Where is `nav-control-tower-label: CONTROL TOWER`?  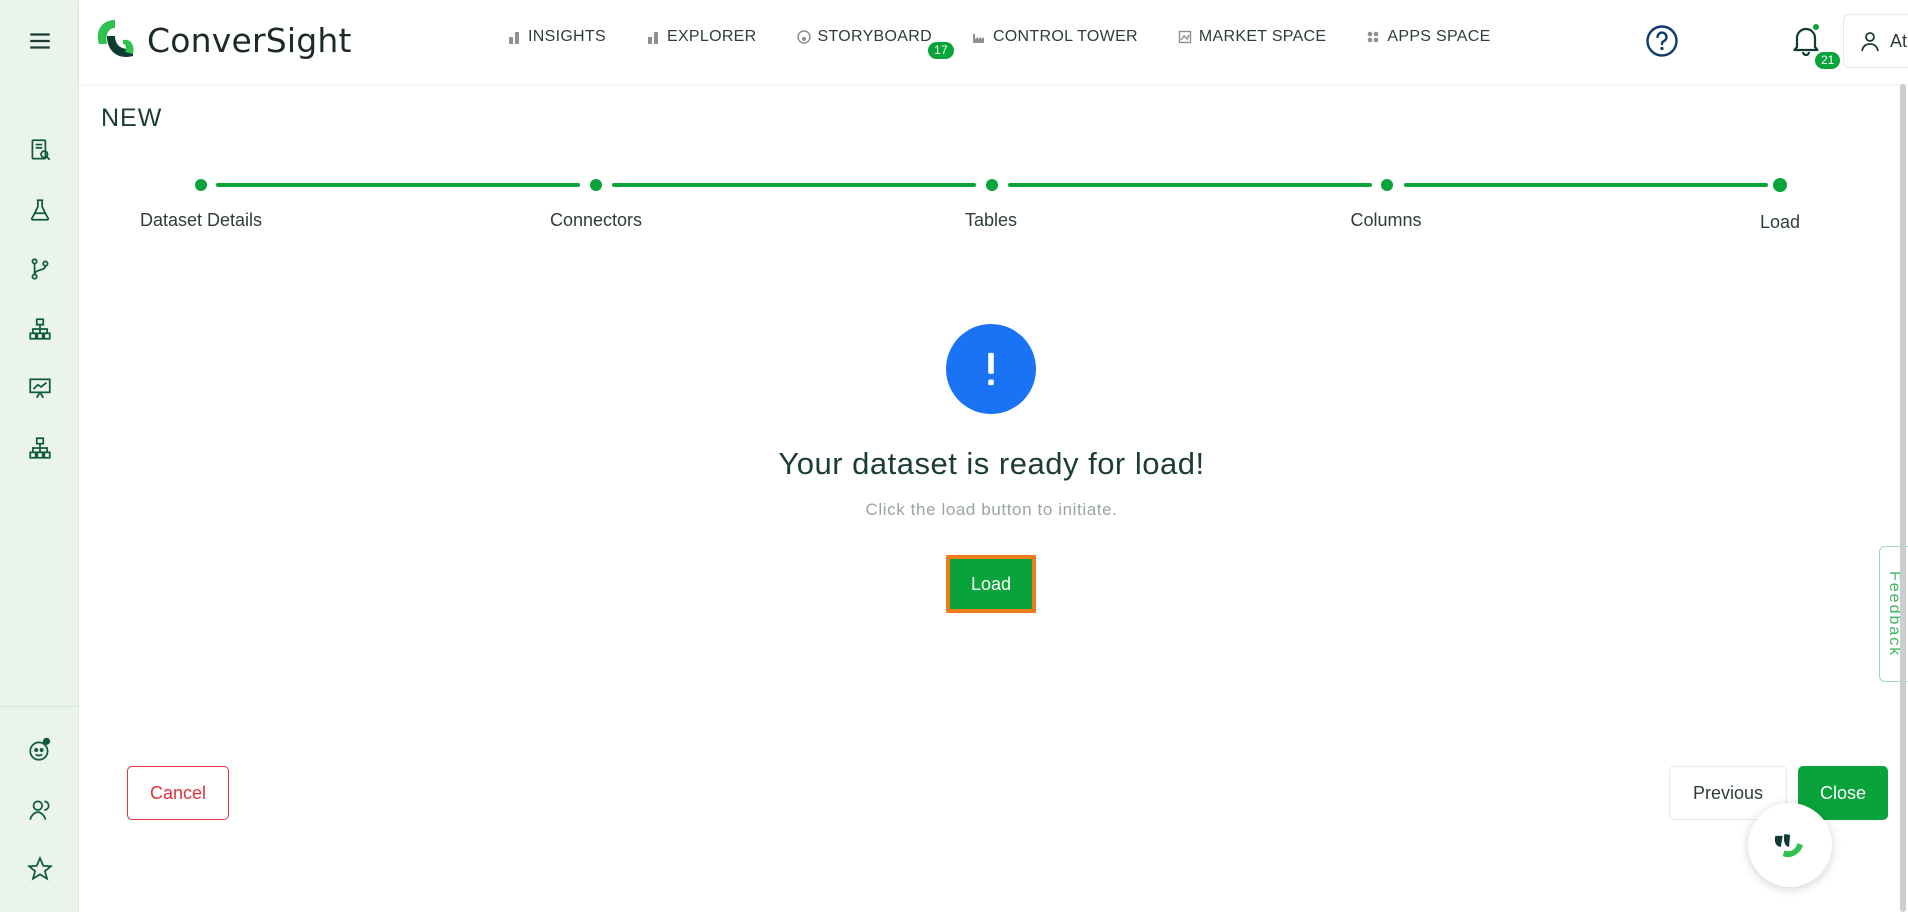 nav-control-tower-label: CONTROL TOWER is located at coordinates (1065, 36).